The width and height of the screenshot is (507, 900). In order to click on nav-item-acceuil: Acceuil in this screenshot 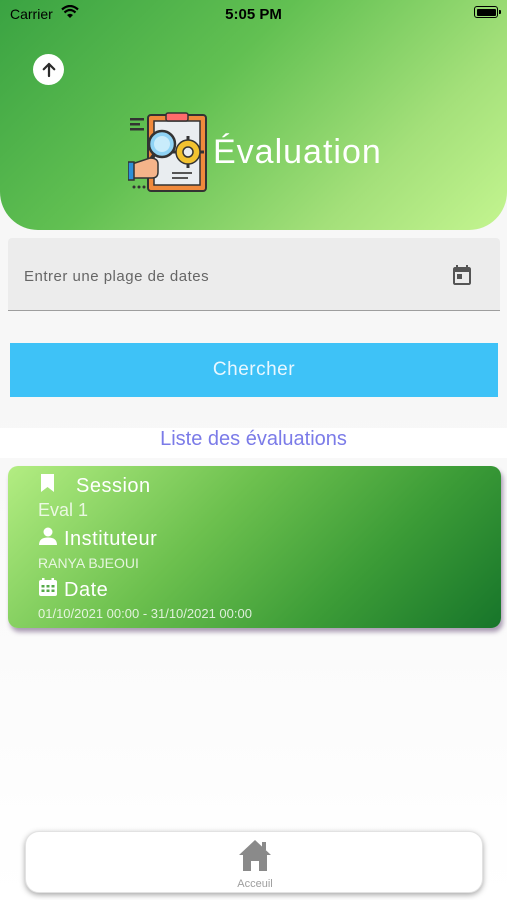, I will do `click(255, 864)`.